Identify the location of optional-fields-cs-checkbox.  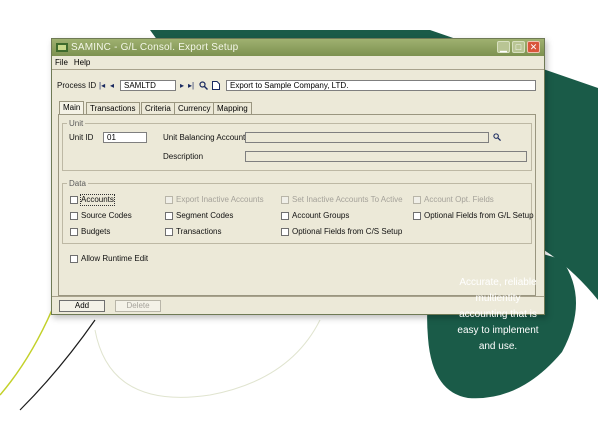
(285, 232).